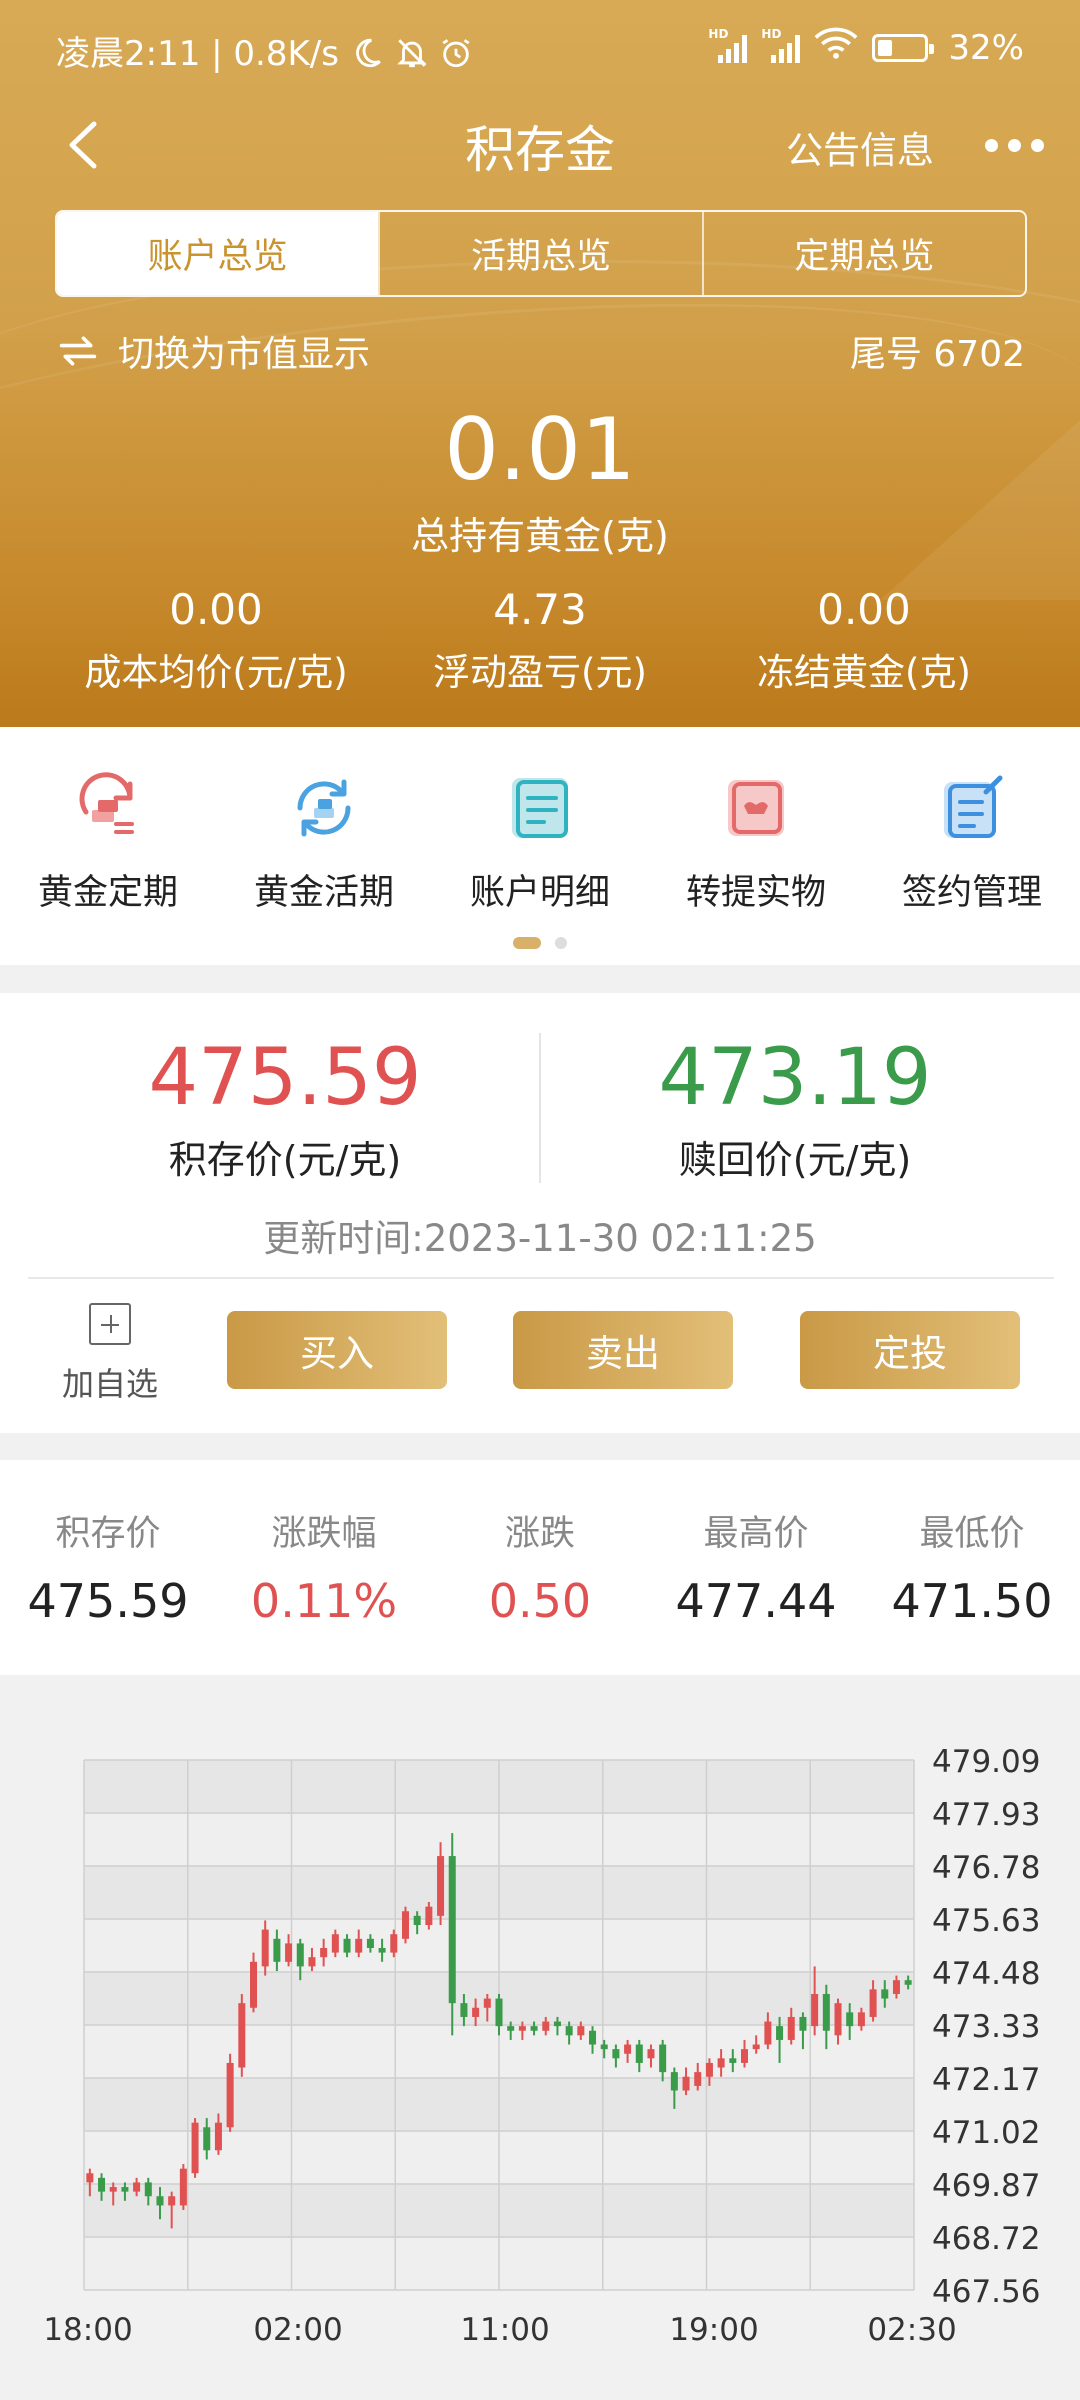  I want to click on quick-item-label: 转提实物, so click(755, 893).